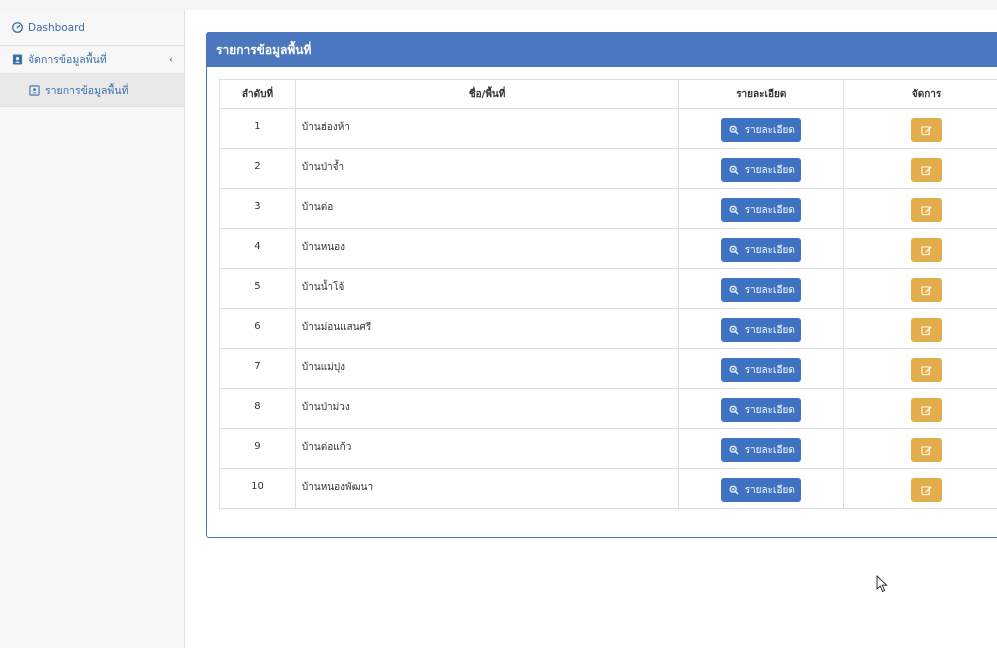 Image resolution: width=997 pixels, height=648 pixels. I want to click on row-number: 5, so click(257, 288).